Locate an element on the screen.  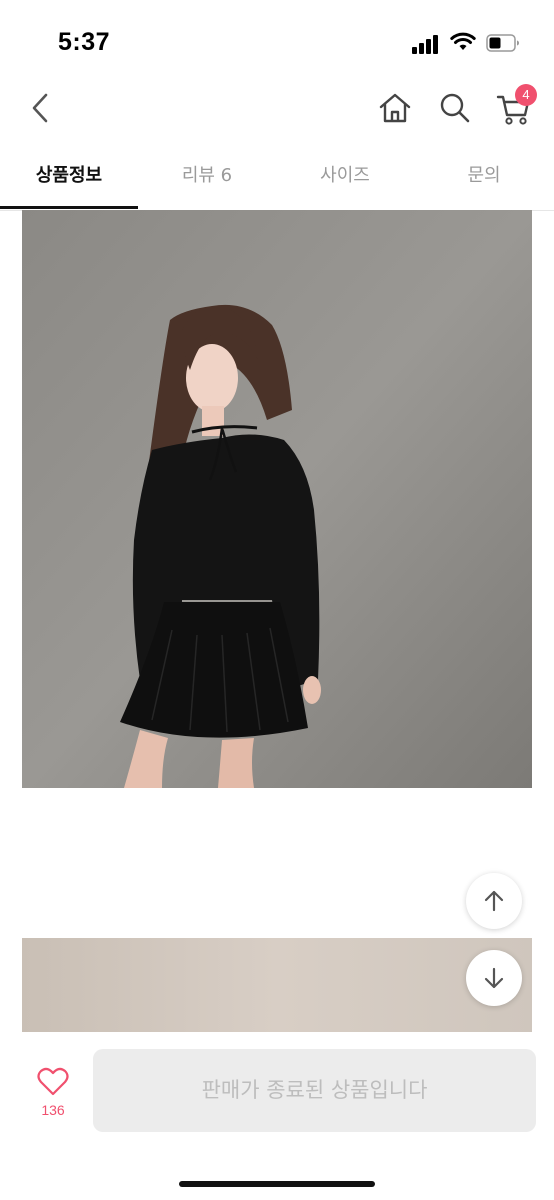
top-nav-bar: 4 is located at coordinates (277, 110).